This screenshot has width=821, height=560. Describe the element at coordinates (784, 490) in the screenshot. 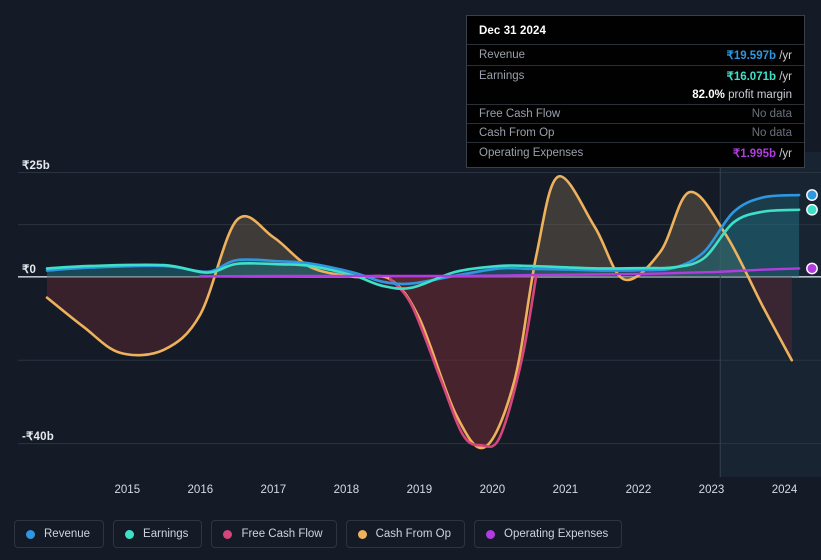

I see `x-axis-tick-label: 2024` at that location.